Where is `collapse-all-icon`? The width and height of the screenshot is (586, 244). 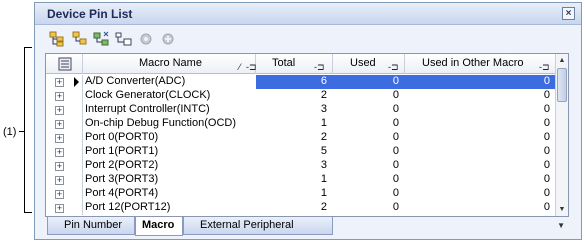
collapse-all-icon is located at coordinates (79, 38).